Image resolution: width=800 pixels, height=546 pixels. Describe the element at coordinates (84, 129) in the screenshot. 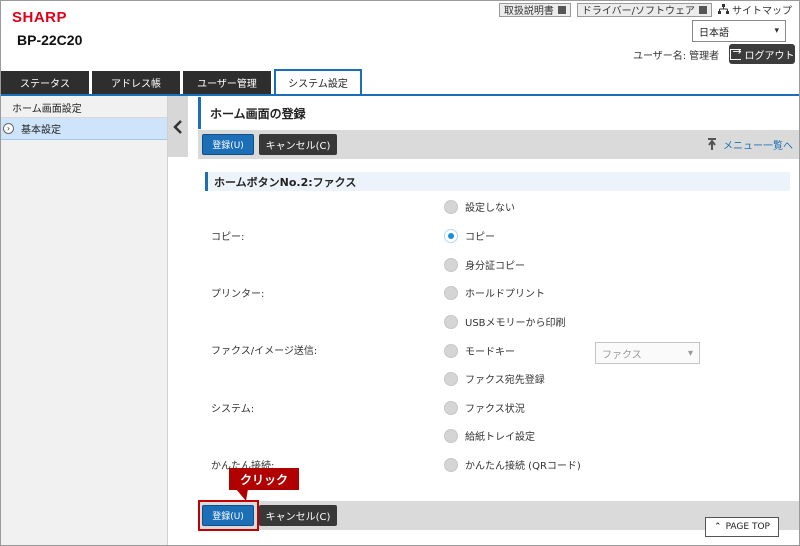

I see `sidebar-item-basic-settings: › 基本設定` at that location.